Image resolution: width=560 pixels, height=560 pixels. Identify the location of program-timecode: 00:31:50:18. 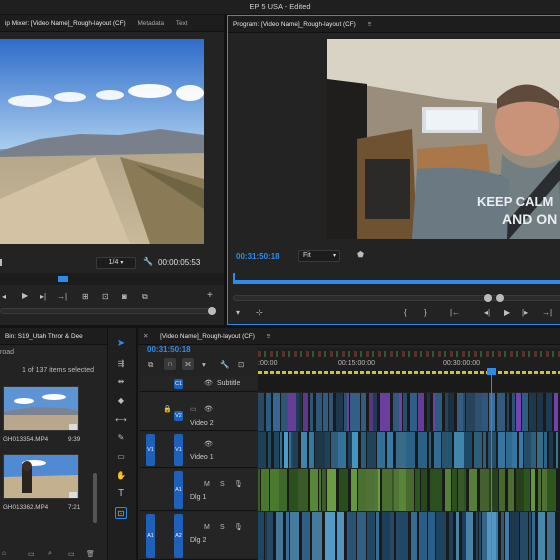
(258, 256).